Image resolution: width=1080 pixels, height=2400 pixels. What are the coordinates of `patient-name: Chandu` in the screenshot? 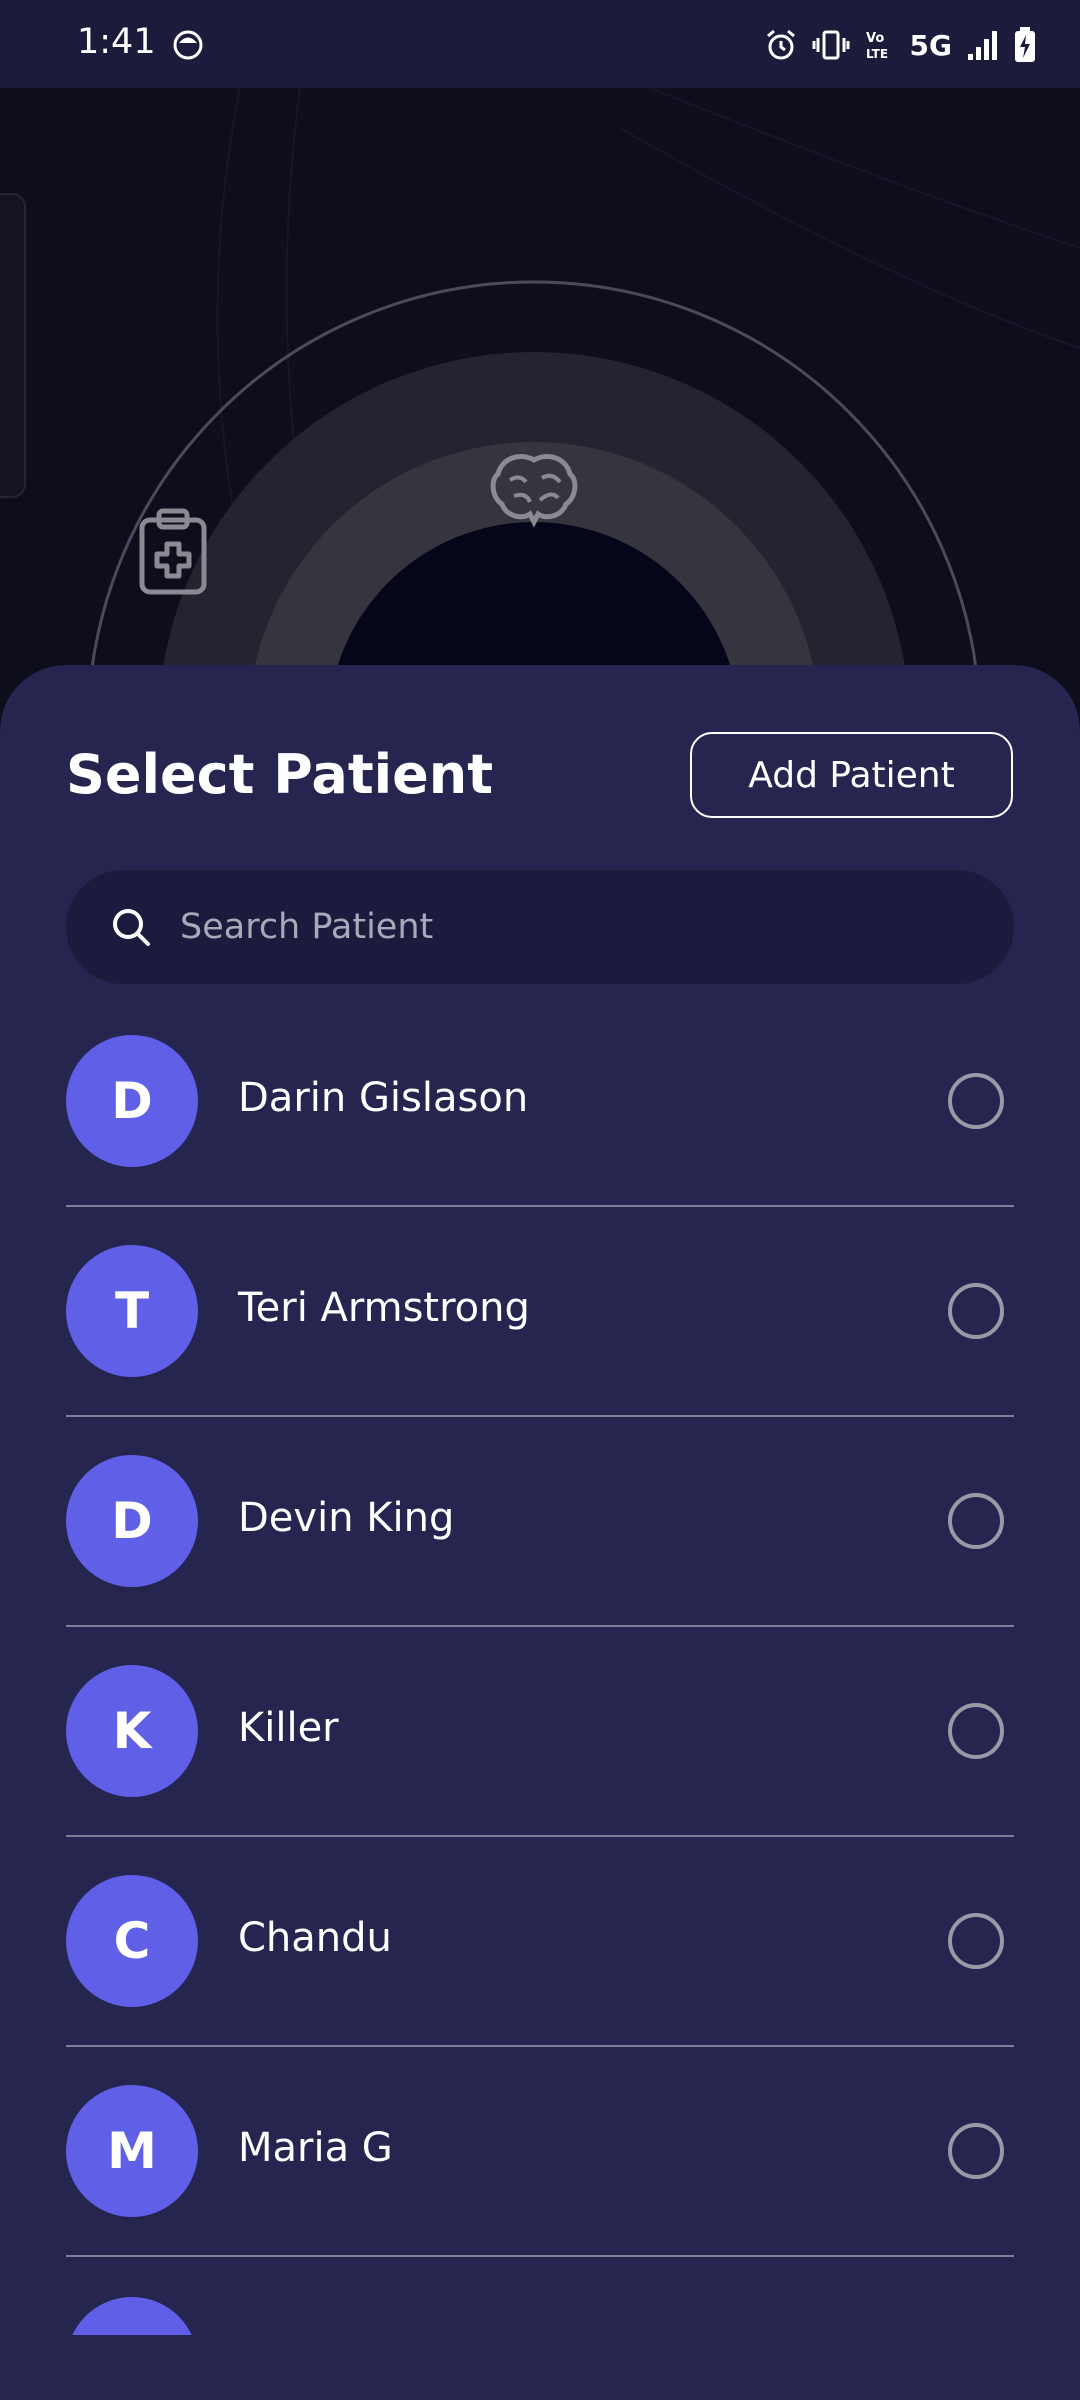 It's located at (315, 1938).